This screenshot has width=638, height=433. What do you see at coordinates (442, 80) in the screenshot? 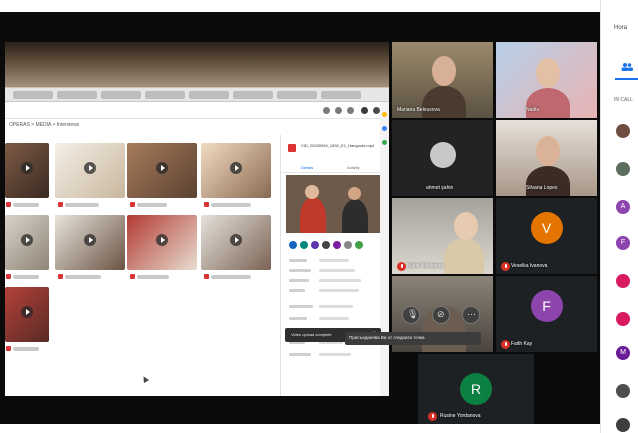
I see `participant-tile: Mariana Belousova` at bounding box center [442, 80].